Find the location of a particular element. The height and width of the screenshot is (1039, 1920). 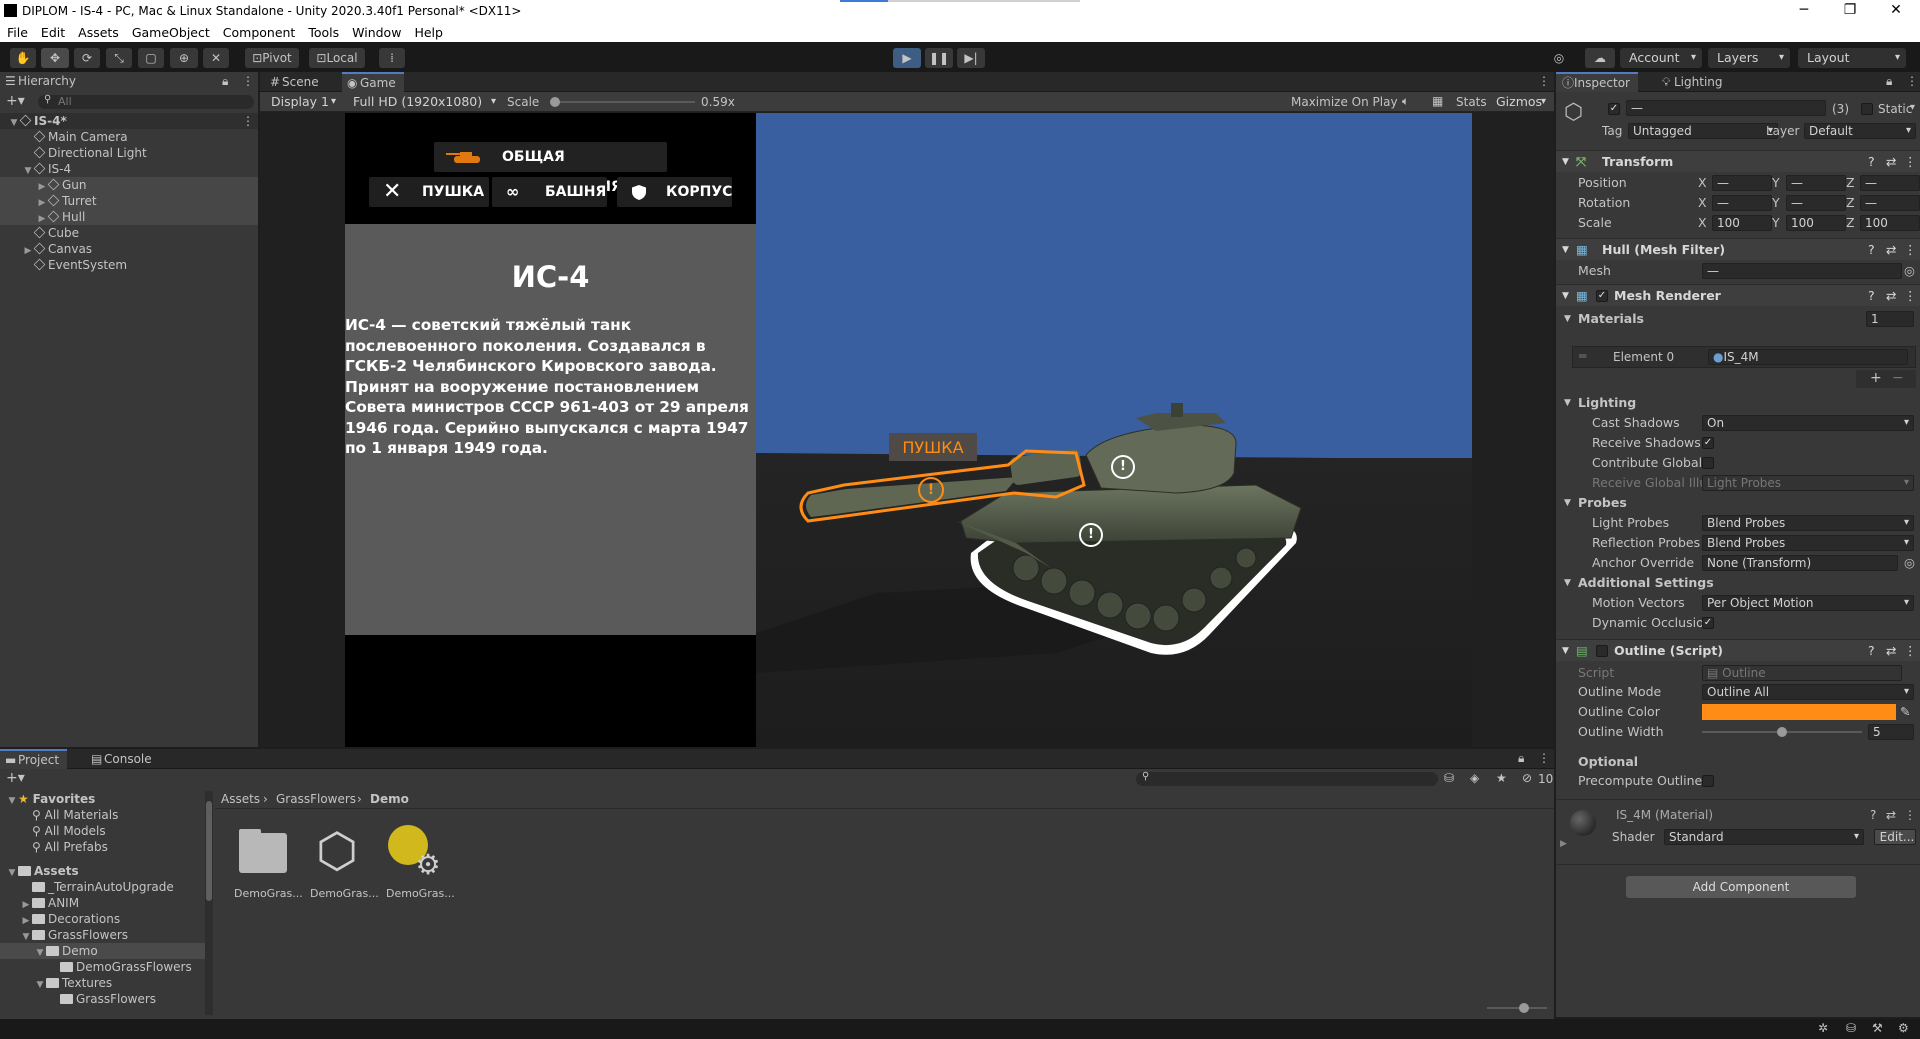

static-checkbox is located at coordinates (1867, 109).